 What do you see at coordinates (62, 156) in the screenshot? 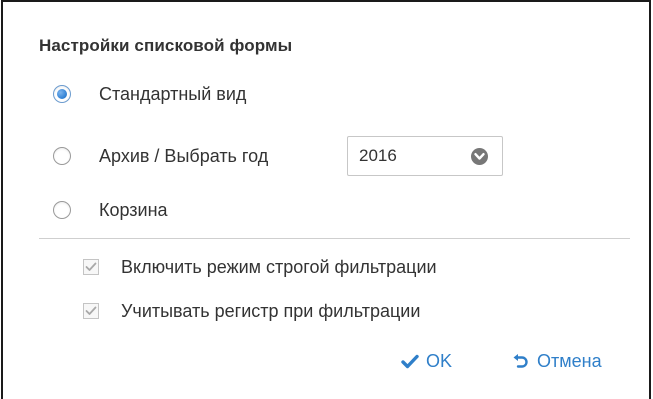
I see `radio-button-archive` at bounding box center [62, 156].